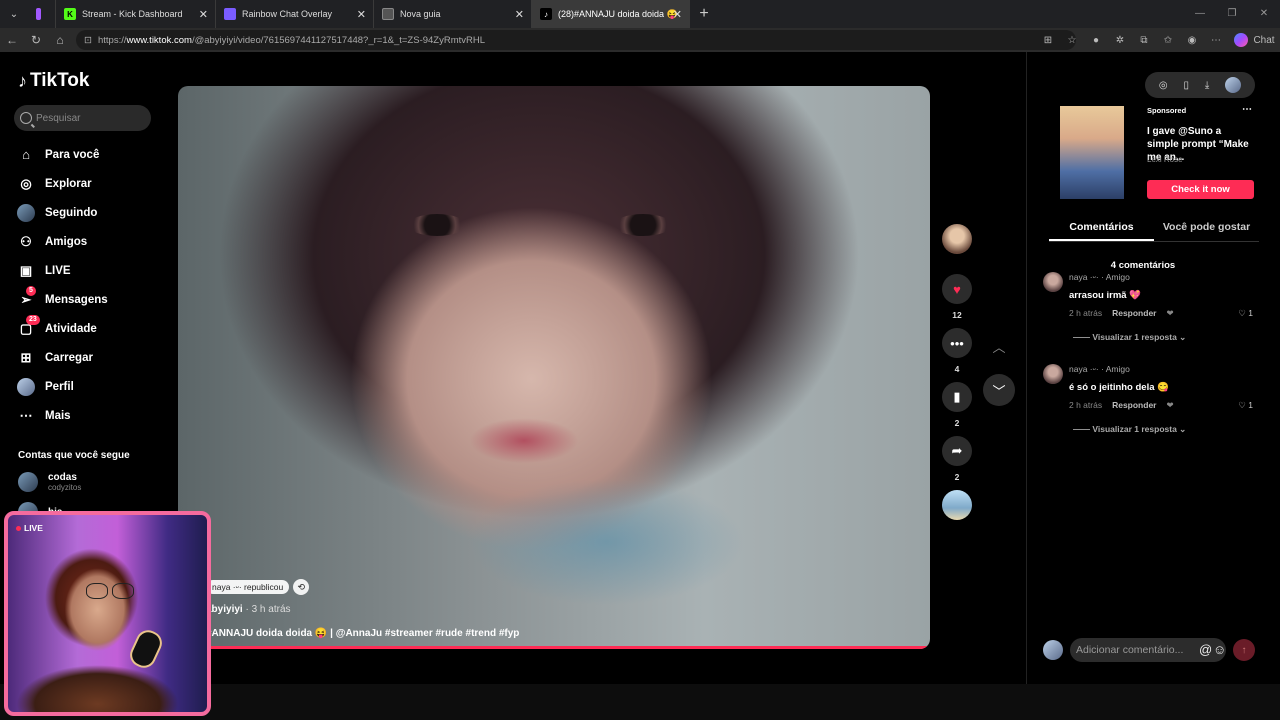 Image resolution: width=1280 pixels, height=720 pixels. Describe the element at coordinates (1101, 231) in the screenshot. I see `tab-comments: Comentários` at that location.